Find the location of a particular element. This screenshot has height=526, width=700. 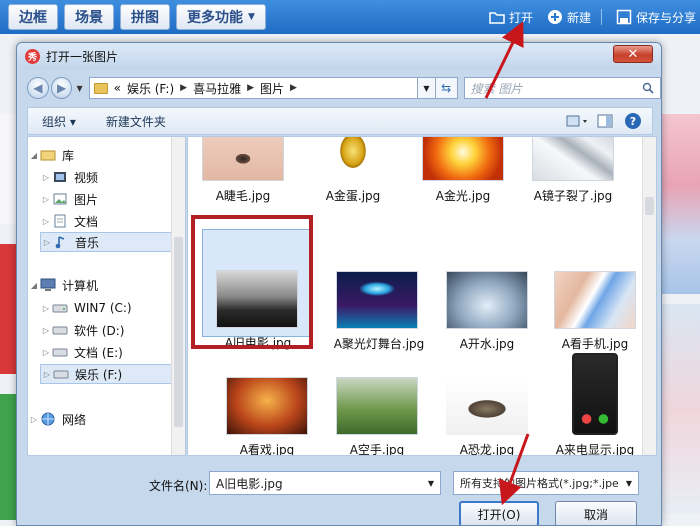

help-icon: ? is located at coordinates (633, 121).